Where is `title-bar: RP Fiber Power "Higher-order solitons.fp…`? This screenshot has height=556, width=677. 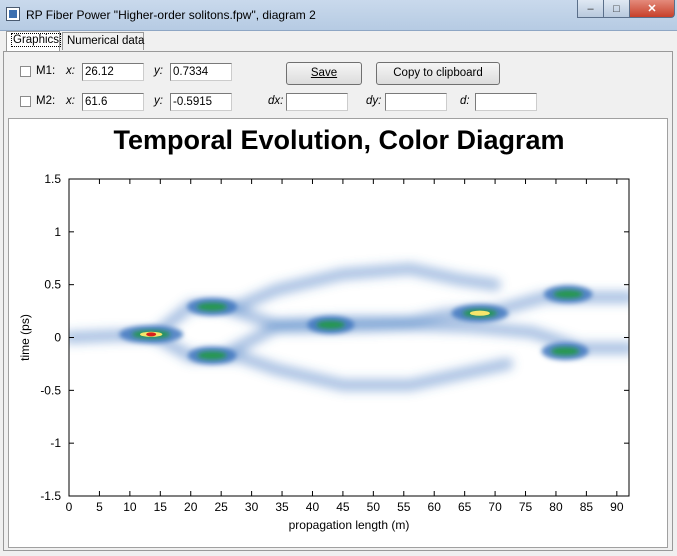 title-bar: RP Fiber Power "Higher-order solitons.fp… is located at coordinates (338, 15).